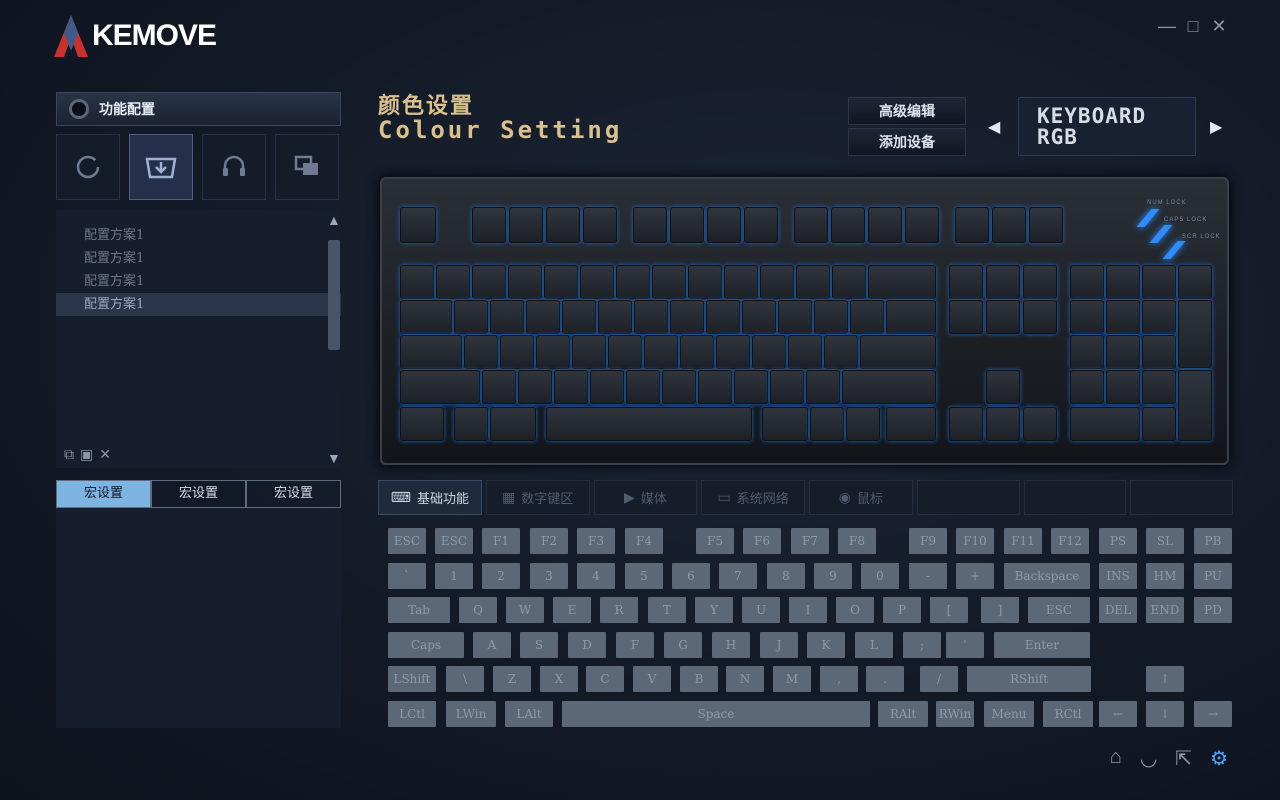  I want to click on vkey: O, so click(855, 610).